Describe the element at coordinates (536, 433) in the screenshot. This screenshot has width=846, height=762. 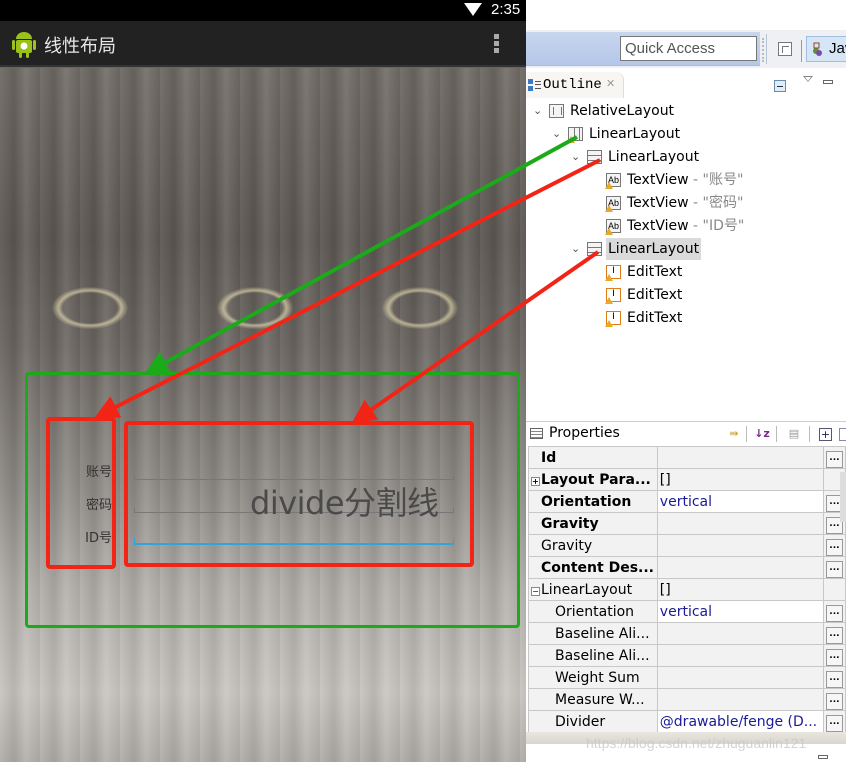
I see `properties-icon` at that location.